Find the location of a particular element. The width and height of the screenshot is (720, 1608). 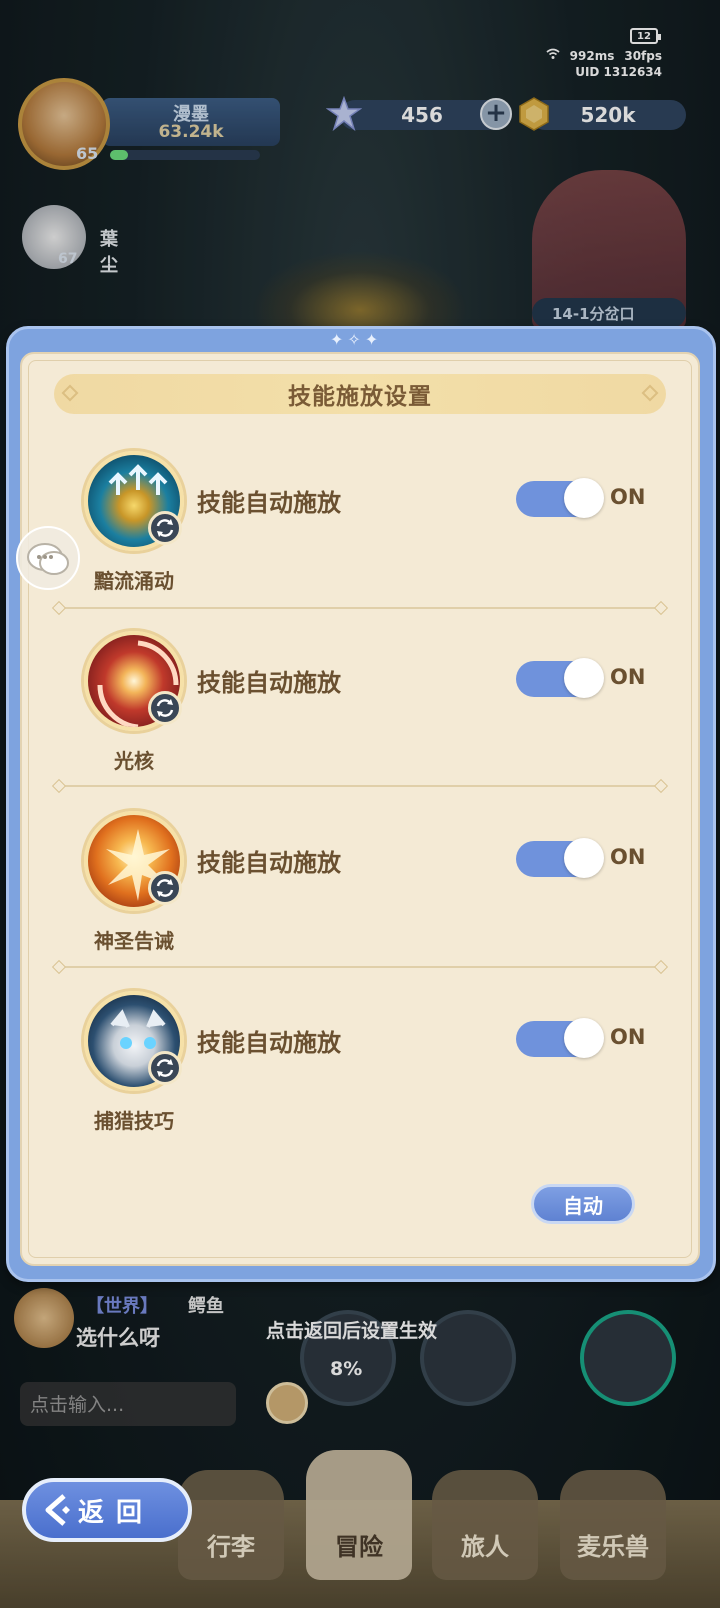

skill-row: 神圣告诫 技能自动施放 ON is located at coordinates (360, 901).